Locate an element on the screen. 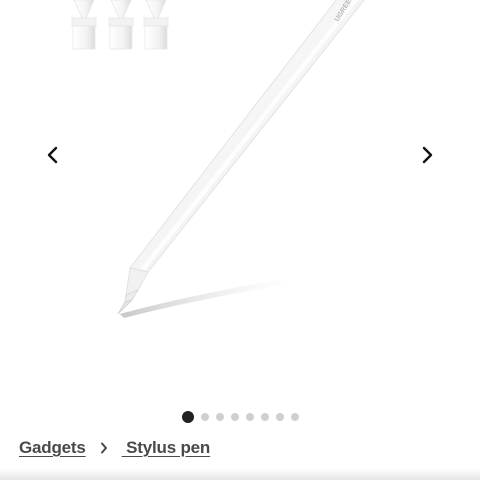 The width and height of the screenshot is (480, 480). carousel-pagination is located at coordinates (240, 417).